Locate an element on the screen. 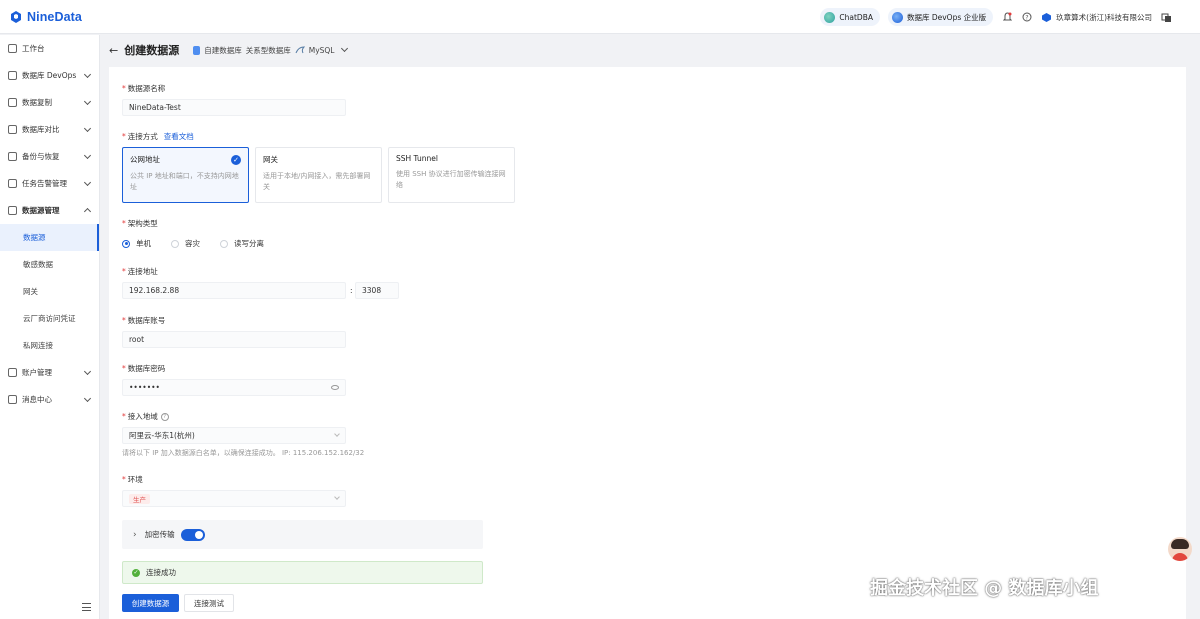 This screenshot has height=619, width=1200. sidebar-item-backup: 备份与恢复 is located at coordinates (49, 156).